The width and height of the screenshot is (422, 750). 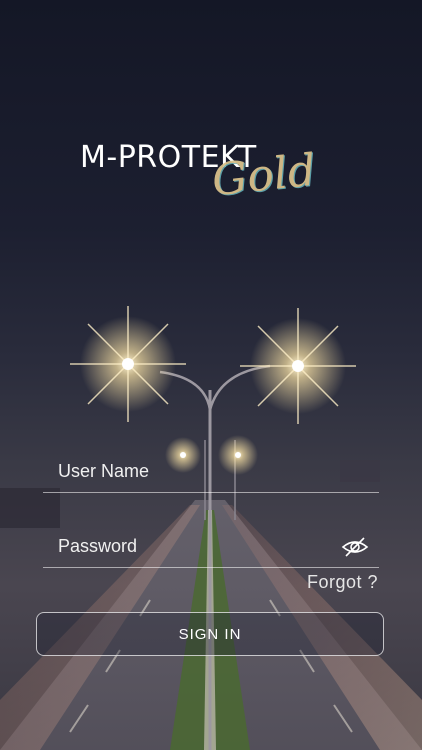 I want to click on brand-script: Gold, so click(x=264, y=175).